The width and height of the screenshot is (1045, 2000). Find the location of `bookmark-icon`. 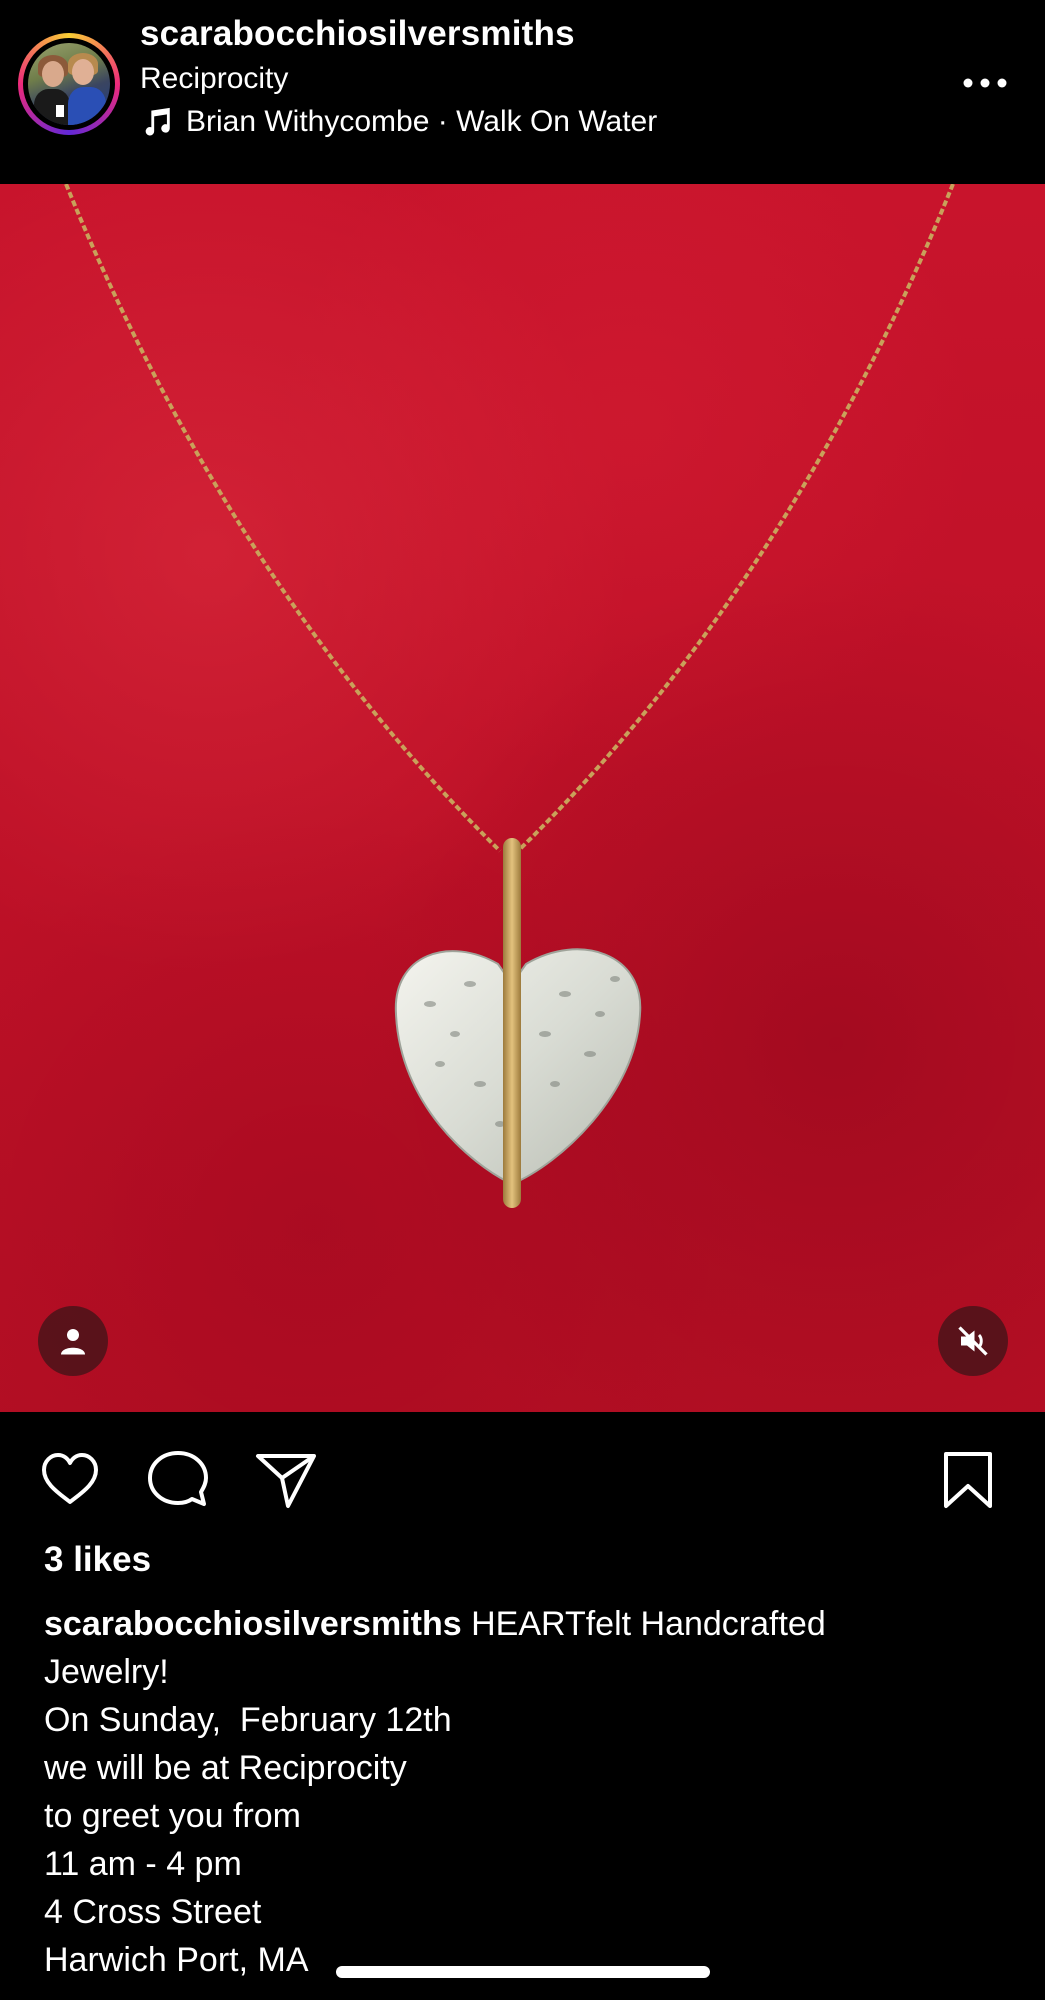

bookmark-icon is located at coordinates (968, 1480).